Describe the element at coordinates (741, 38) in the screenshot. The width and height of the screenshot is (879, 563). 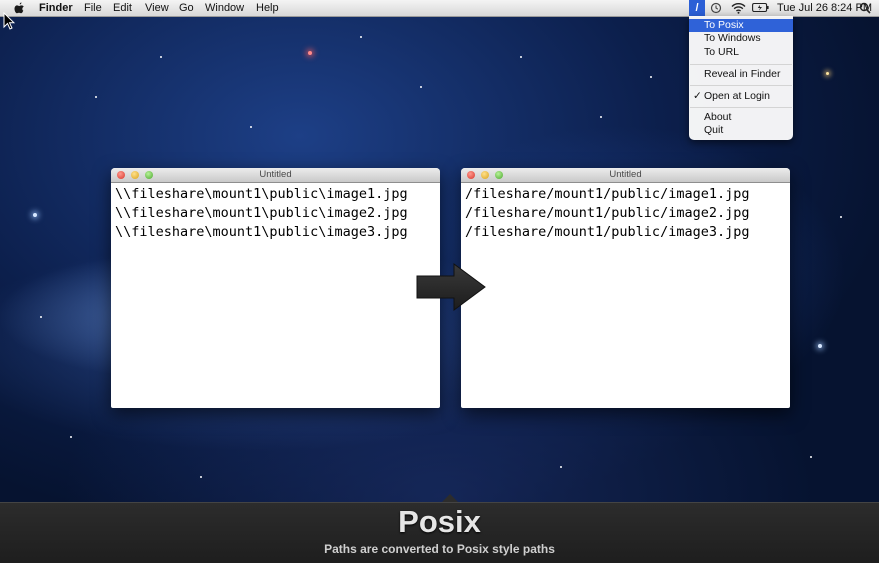
I see `menu-item-to-windows: To Windows` at that location.